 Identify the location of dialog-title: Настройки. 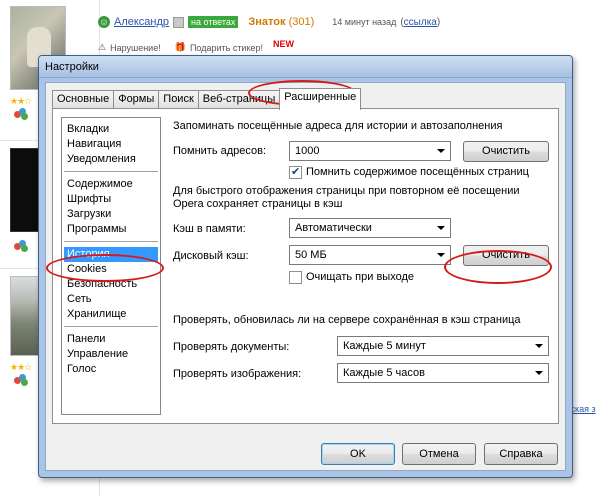
(72, 67).